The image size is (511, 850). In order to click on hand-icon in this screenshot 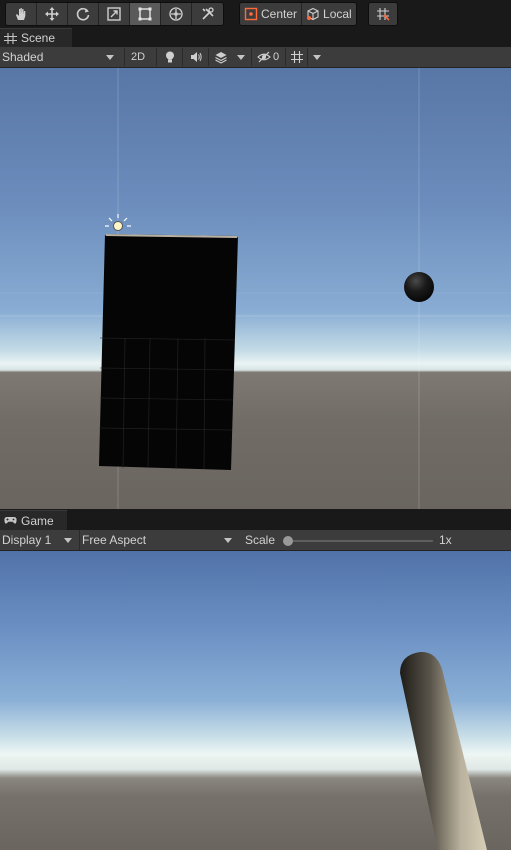, I will do `click(21, 14)`.